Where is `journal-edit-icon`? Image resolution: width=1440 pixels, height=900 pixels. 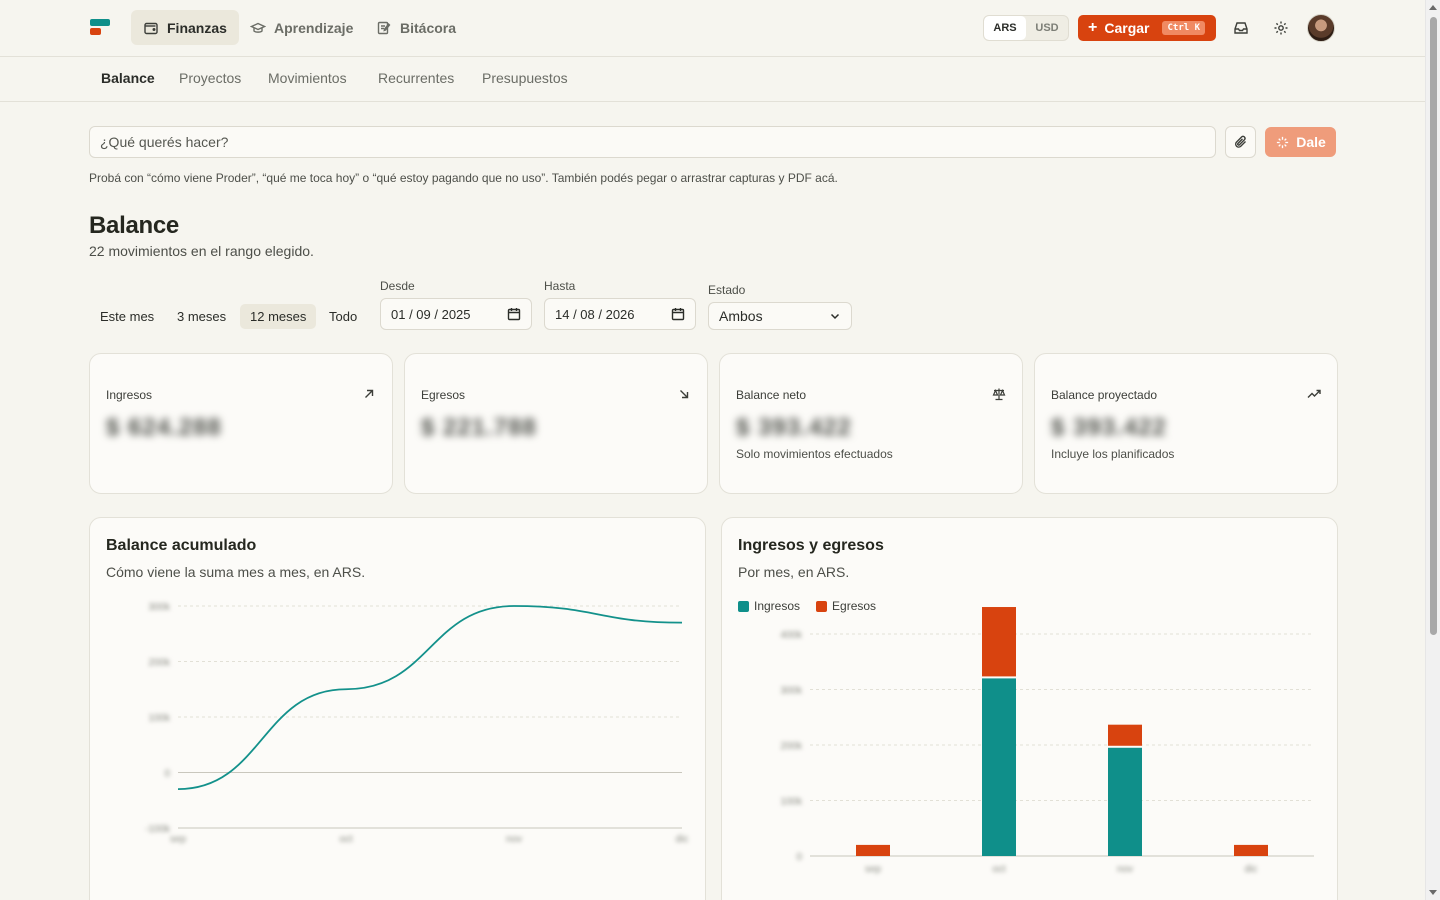
journal-edit-icon is located at coordinates (384, 27).